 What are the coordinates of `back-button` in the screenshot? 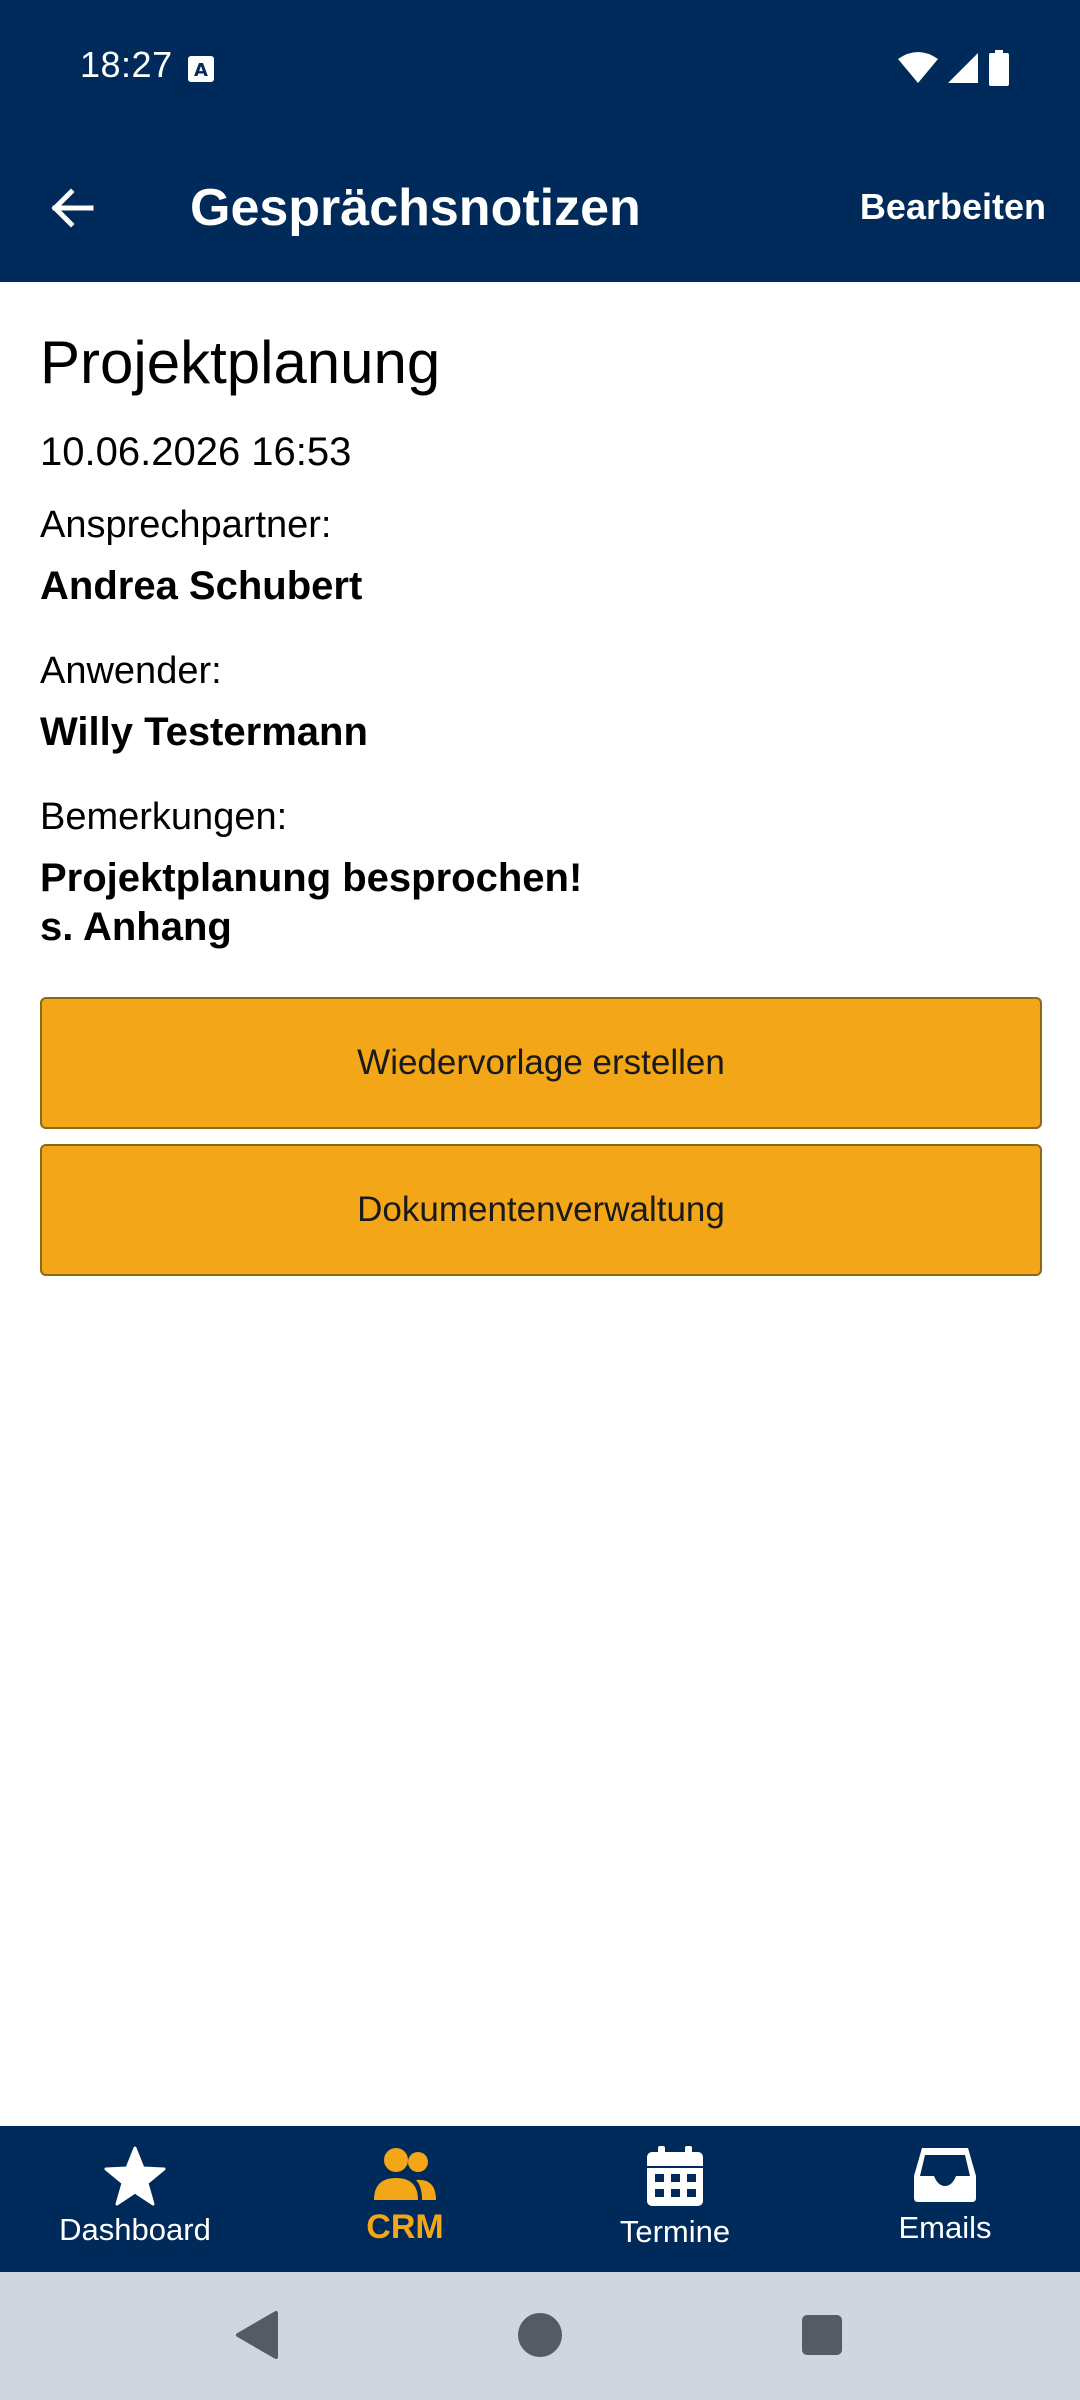 It's located at (72, 208).